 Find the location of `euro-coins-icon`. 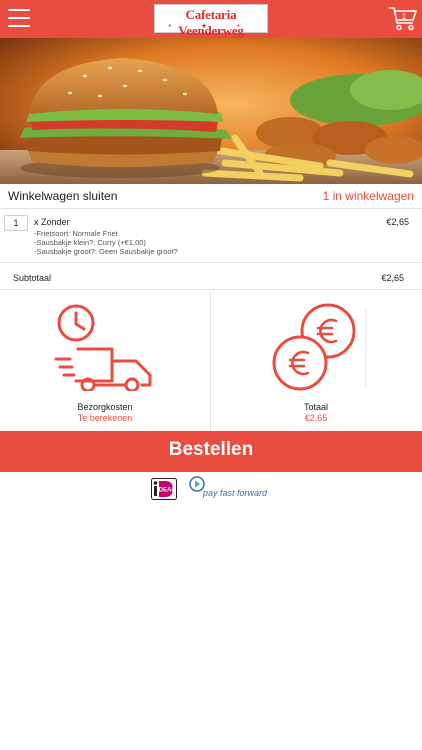

euro-coins-icon is located at coordinates (319, 347).